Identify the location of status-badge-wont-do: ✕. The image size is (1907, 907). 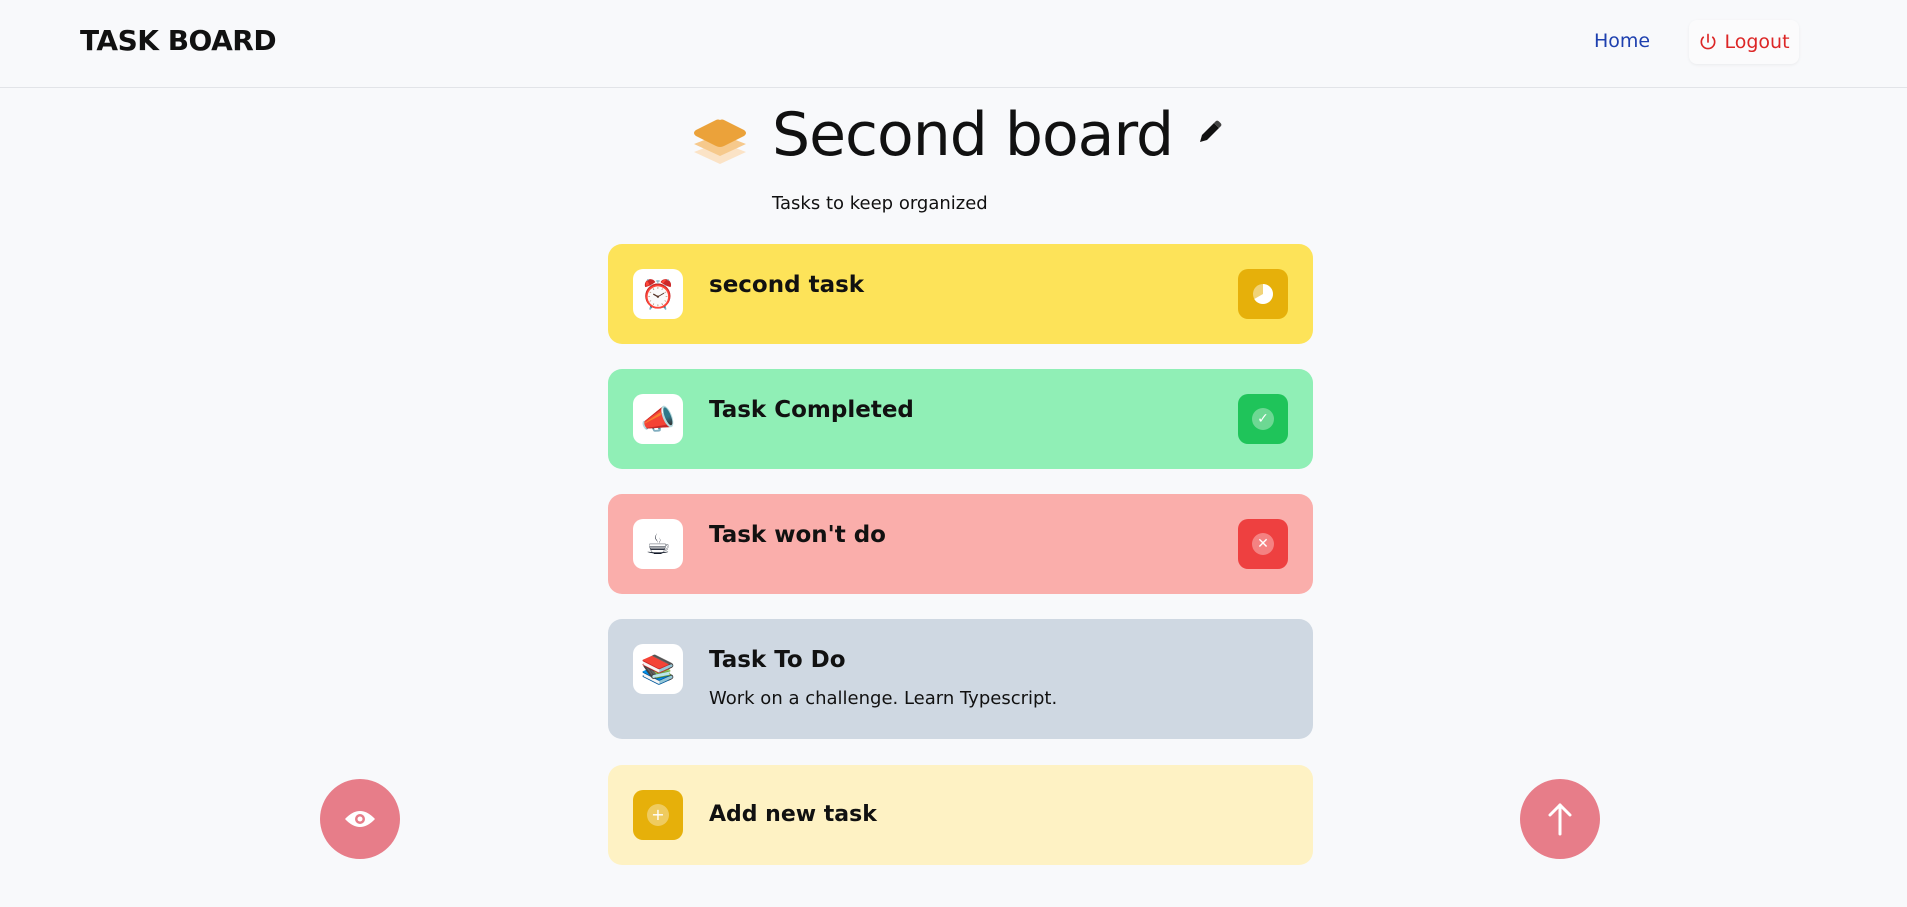
(1263, 544).